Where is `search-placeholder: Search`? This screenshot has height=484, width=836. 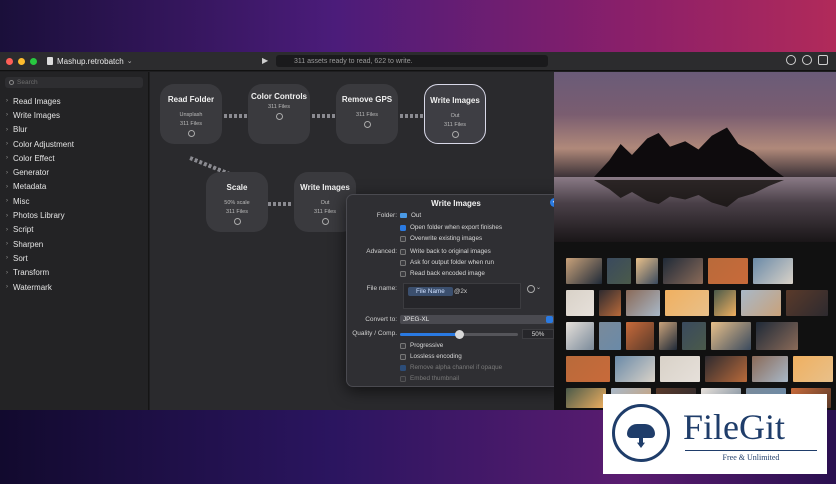 search-placeholder: Search is located at coordinates (27, 82).